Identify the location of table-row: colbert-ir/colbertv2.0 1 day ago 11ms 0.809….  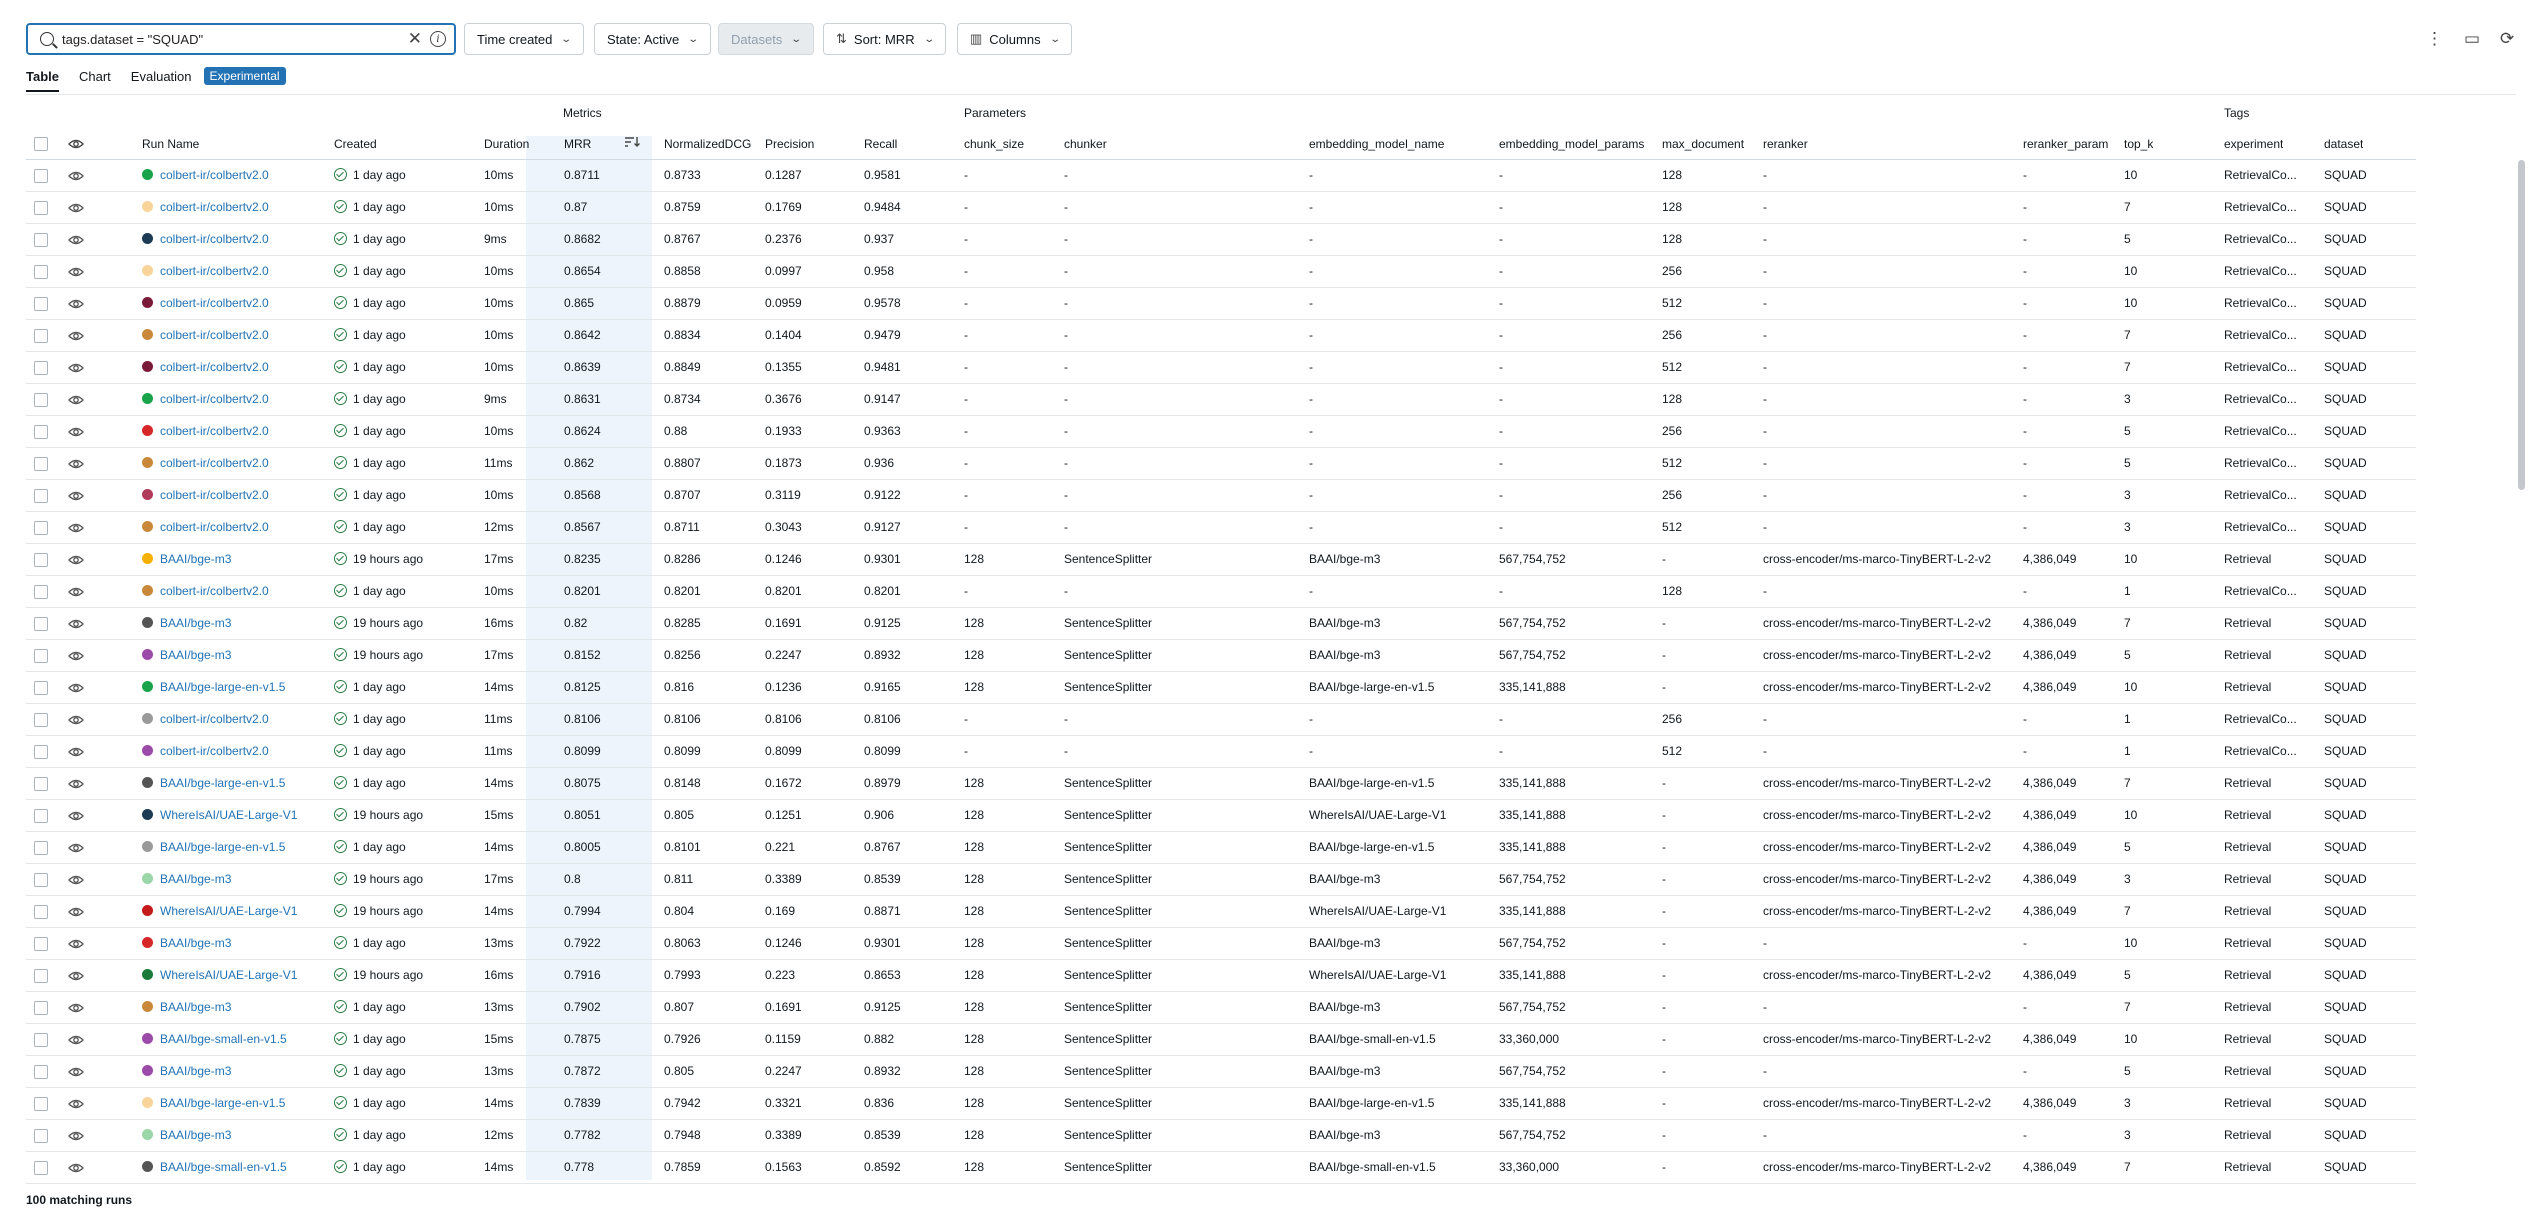
(1221, 752).